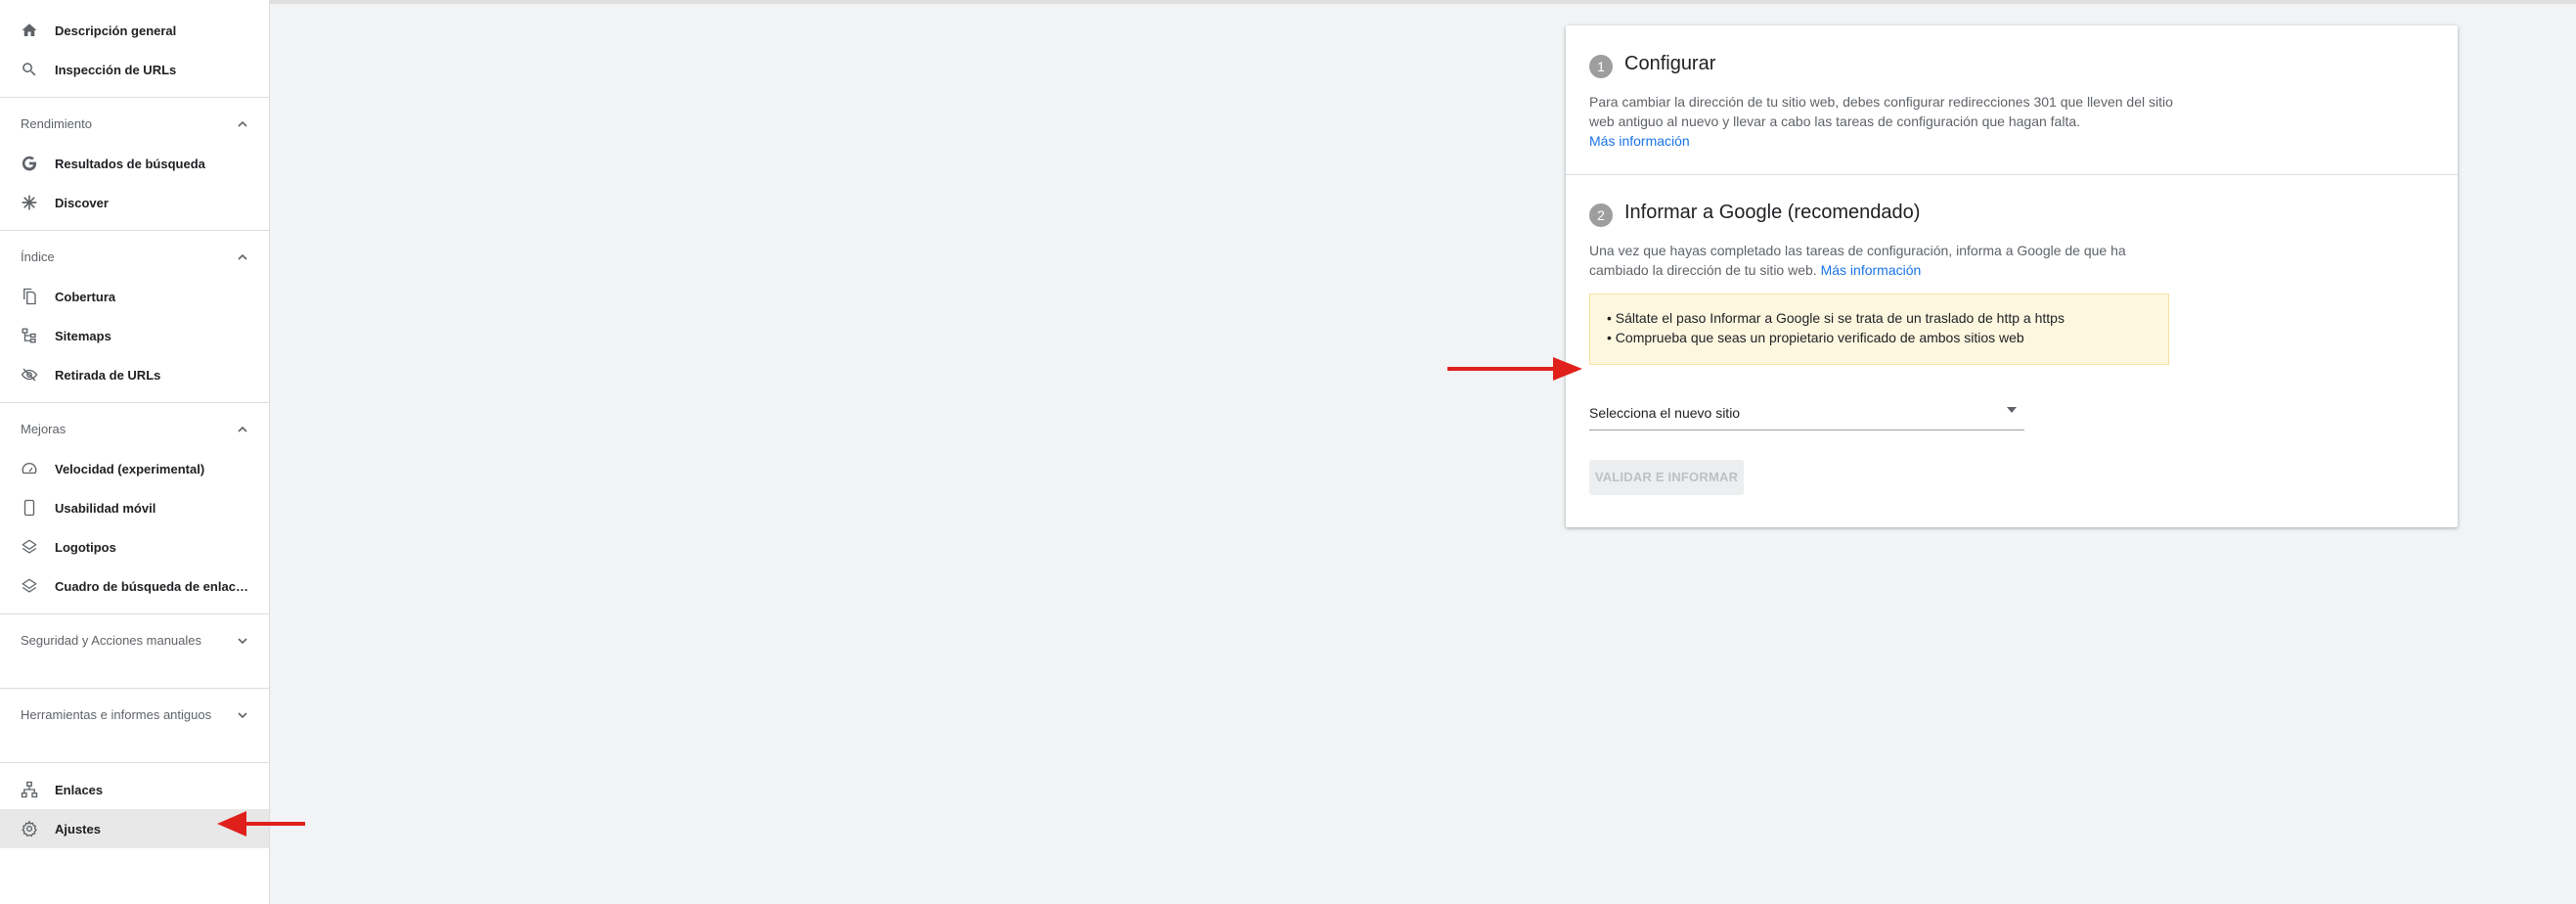 This screenshot has width=2576, height=904. Describe the element at coordinates (108, 375) in the screenshot. I see `sidebar-item-label: Retirada de URLs` at that location.